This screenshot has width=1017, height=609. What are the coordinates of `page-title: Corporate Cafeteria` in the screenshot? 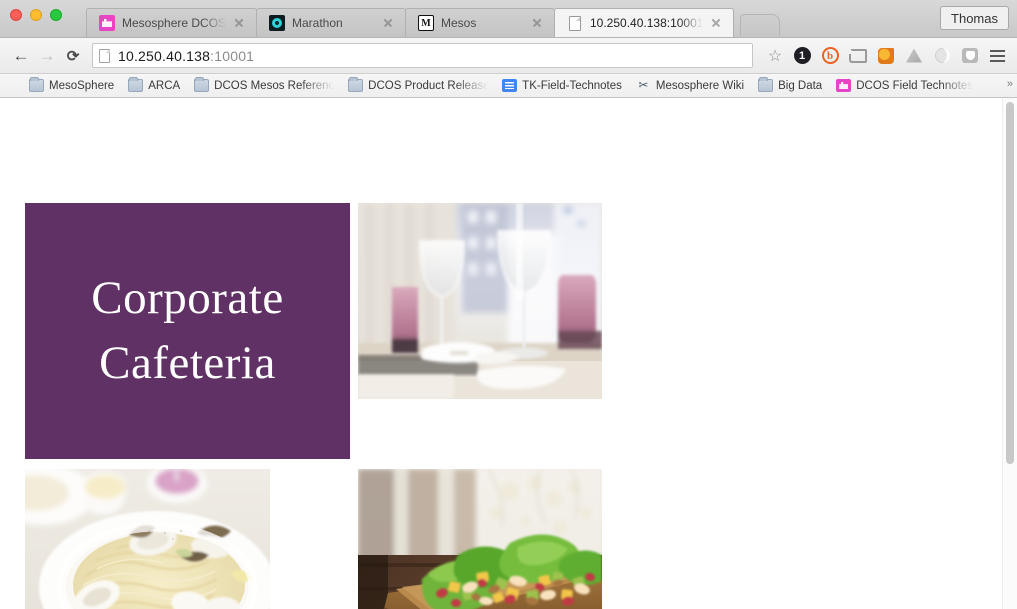 It's located at (187, 331).